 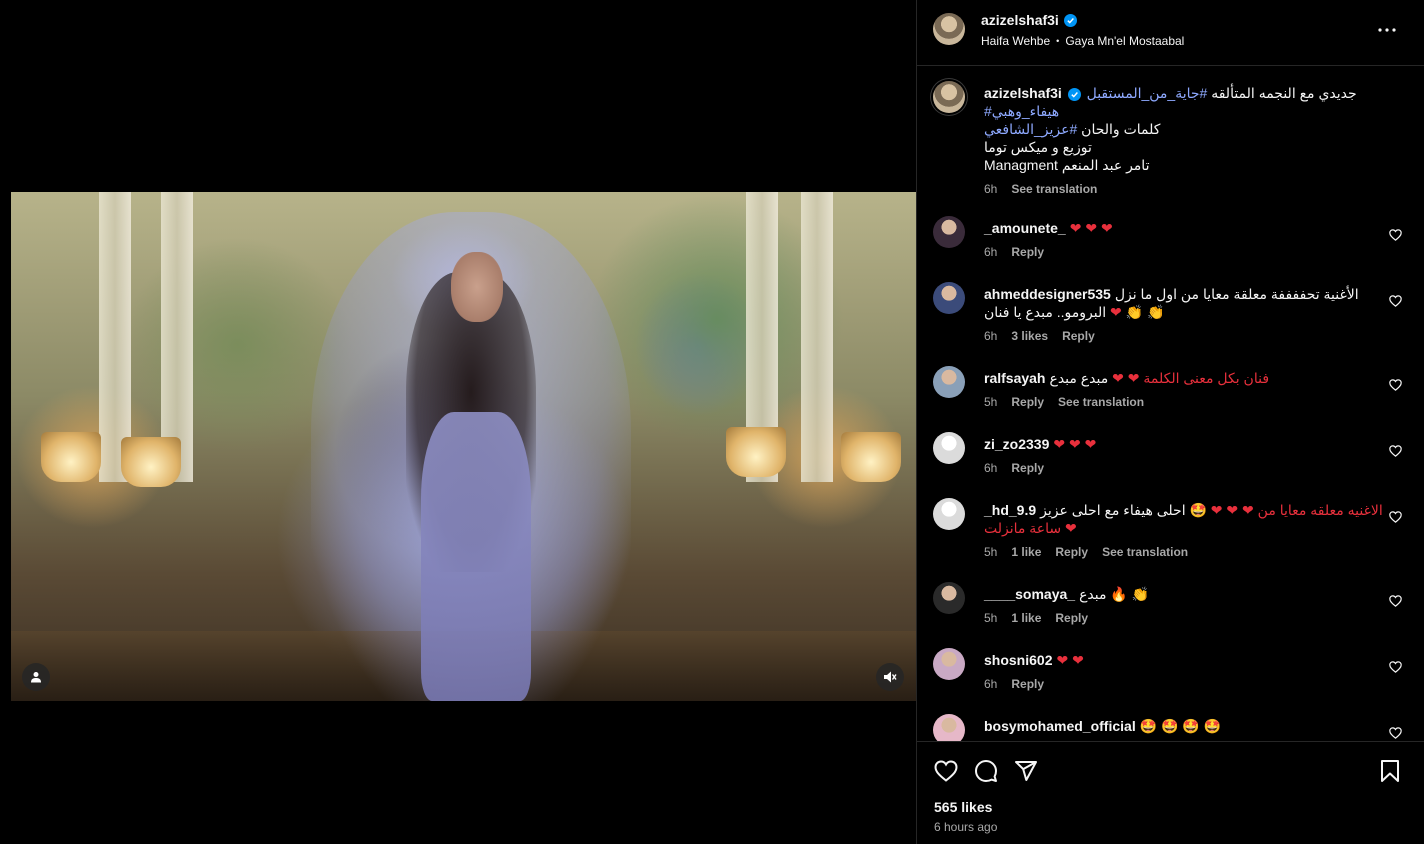 What do you see at coordinates (1191, 378) in the screenshot?
I see `comment-emoji: ❤ ❤ فنان بكل معنى الكلمة` at bounding box center [1191, 378].